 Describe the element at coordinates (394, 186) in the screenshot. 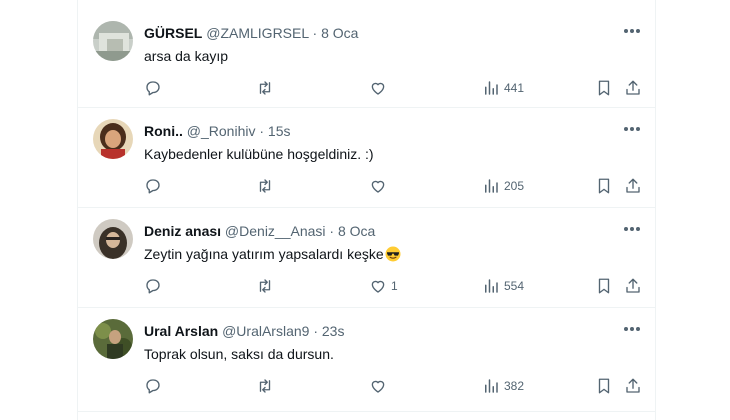

I see `action-bar: 205` at that location.